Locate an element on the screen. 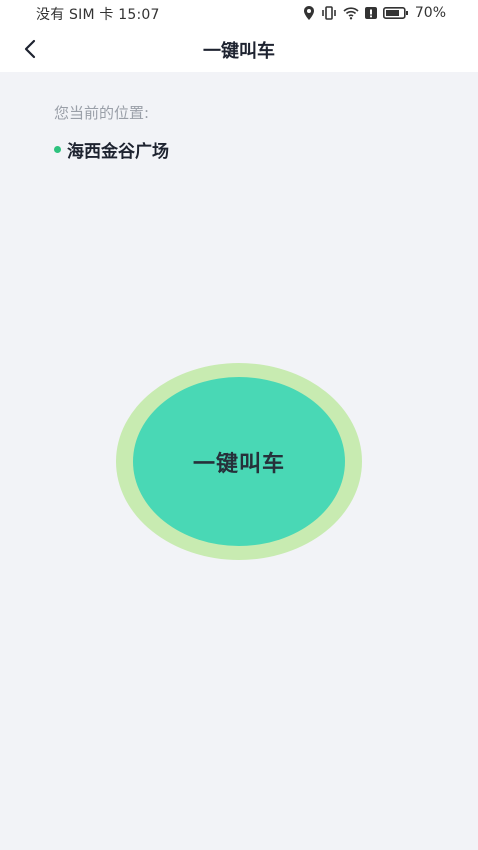 The image size is (478, 850). nav-header: 一键叫车 is located at coordinates (239, 49).